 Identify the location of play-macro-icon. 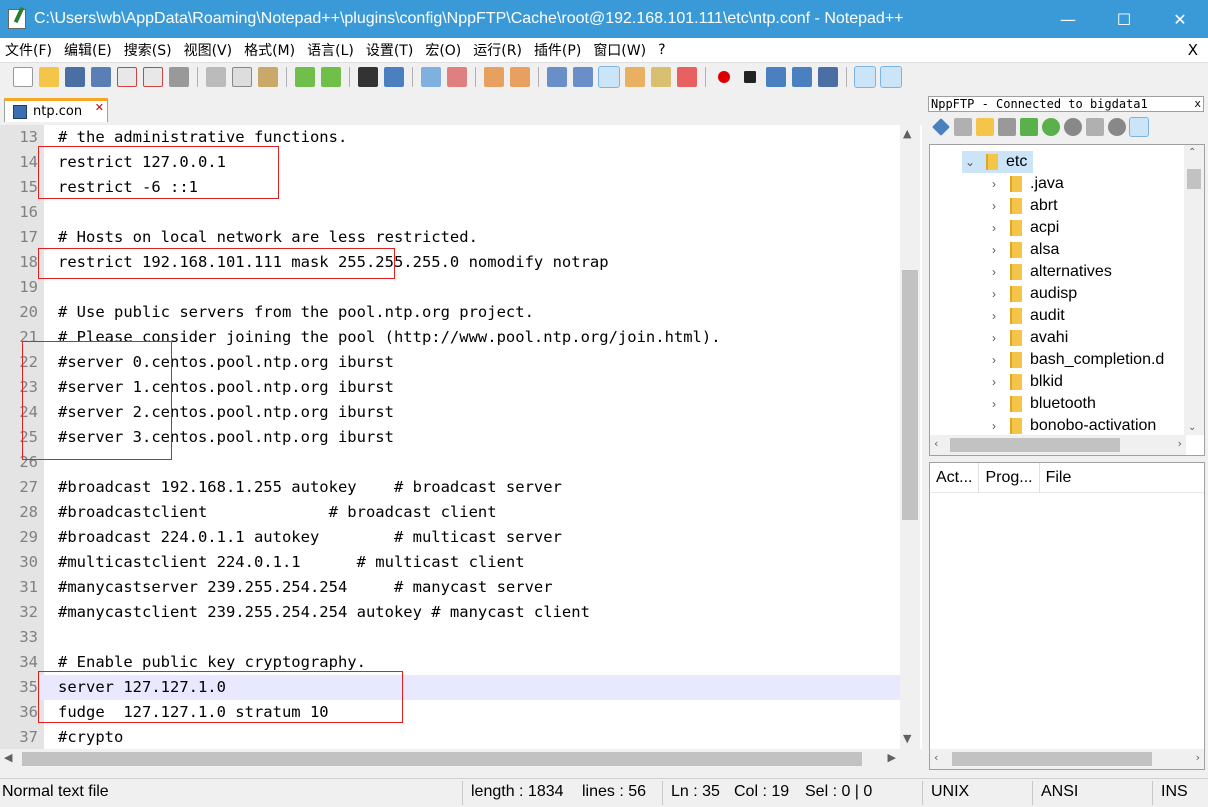
(776, 76).